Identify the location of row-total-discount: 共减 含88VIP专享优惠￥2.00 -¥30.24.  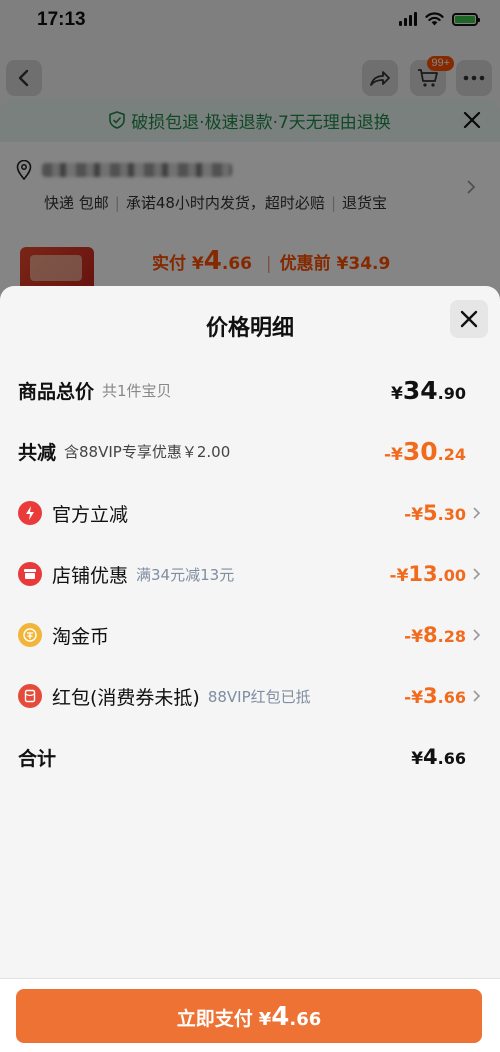
(250, 451).